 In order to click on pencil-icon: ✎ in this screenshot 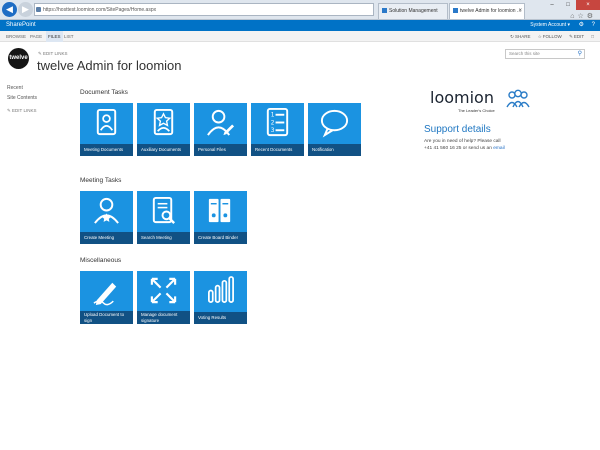, I will do `click(571, 36)`.